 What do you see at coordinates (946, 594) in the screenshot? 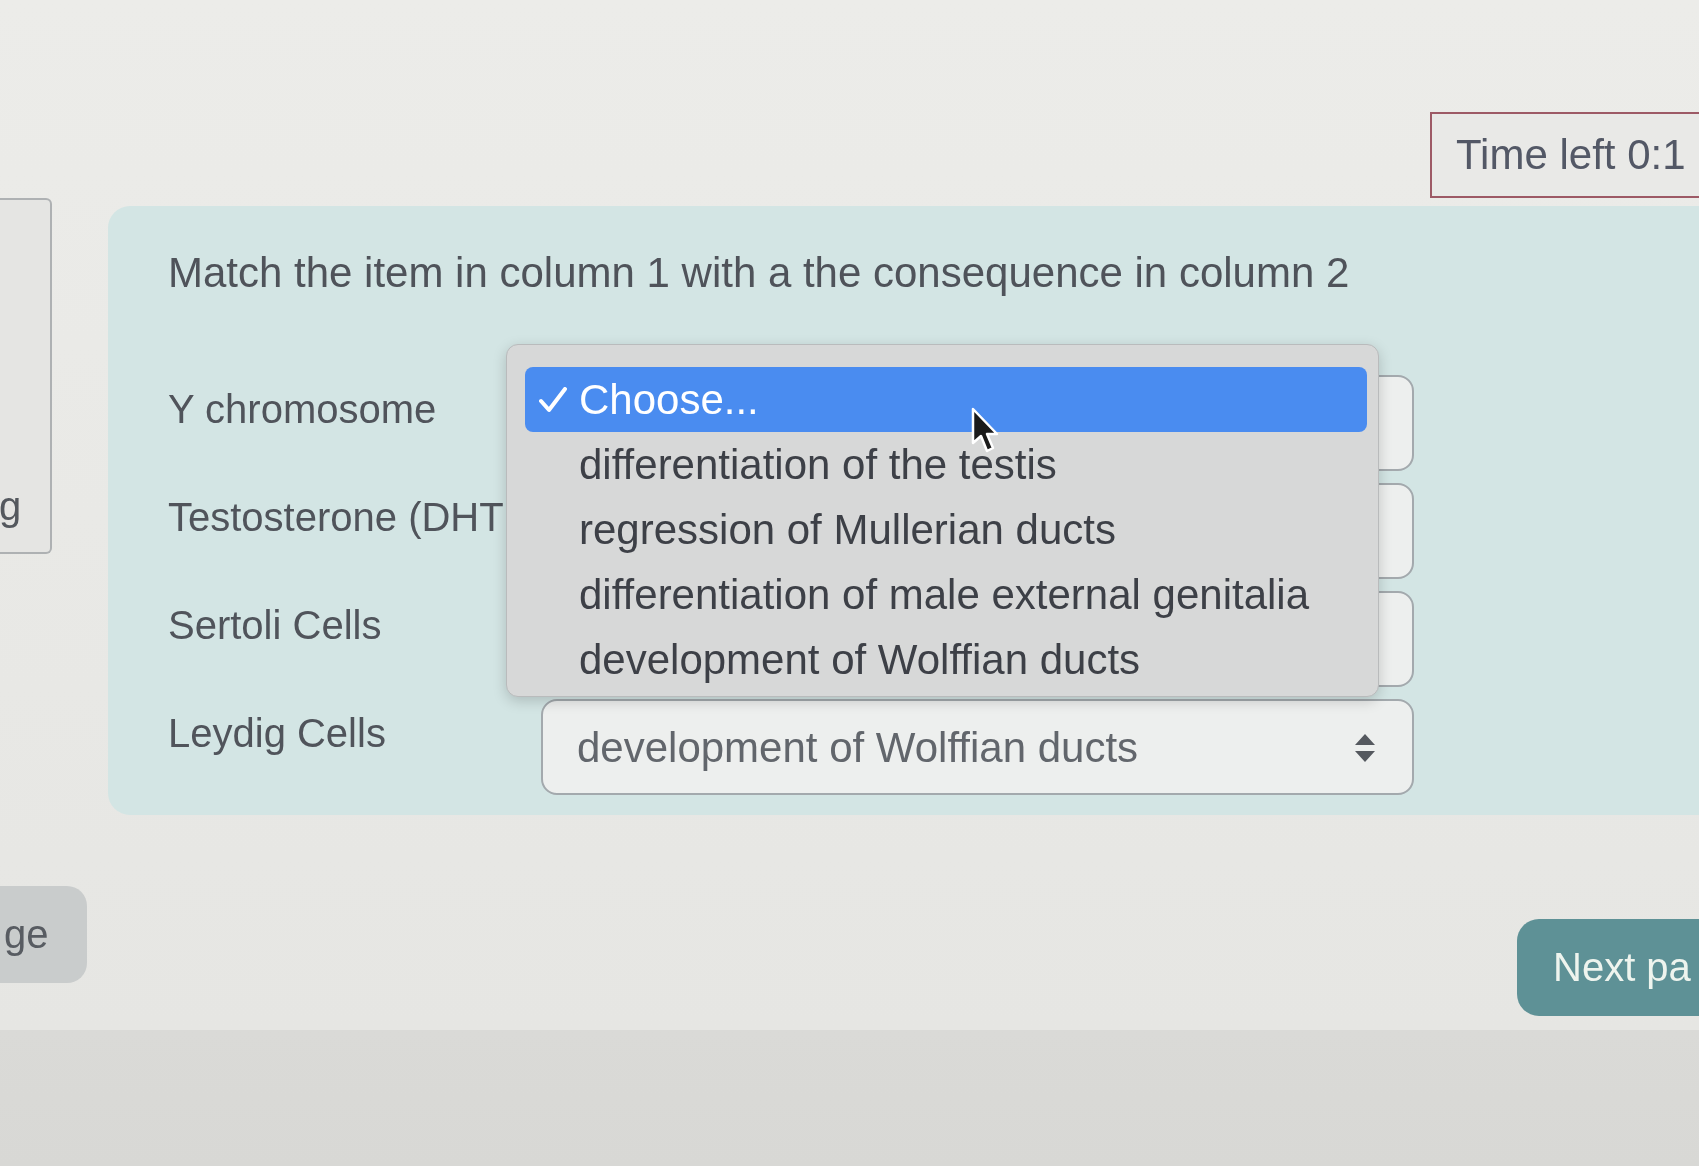
I see `dropdown-option: differentiation of male external genitalia` at bounding box center [946, 594].